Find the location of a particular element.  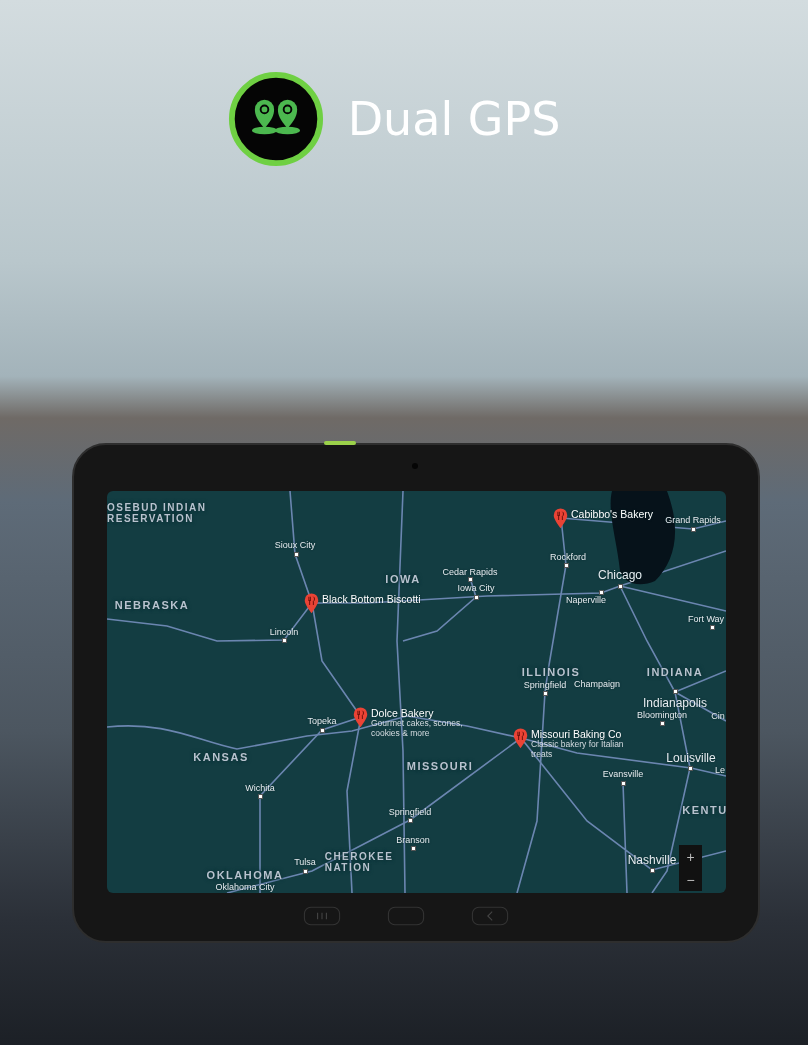

bakery-description: Classic bakery for Italian treats is located at coordinates (578, 749).